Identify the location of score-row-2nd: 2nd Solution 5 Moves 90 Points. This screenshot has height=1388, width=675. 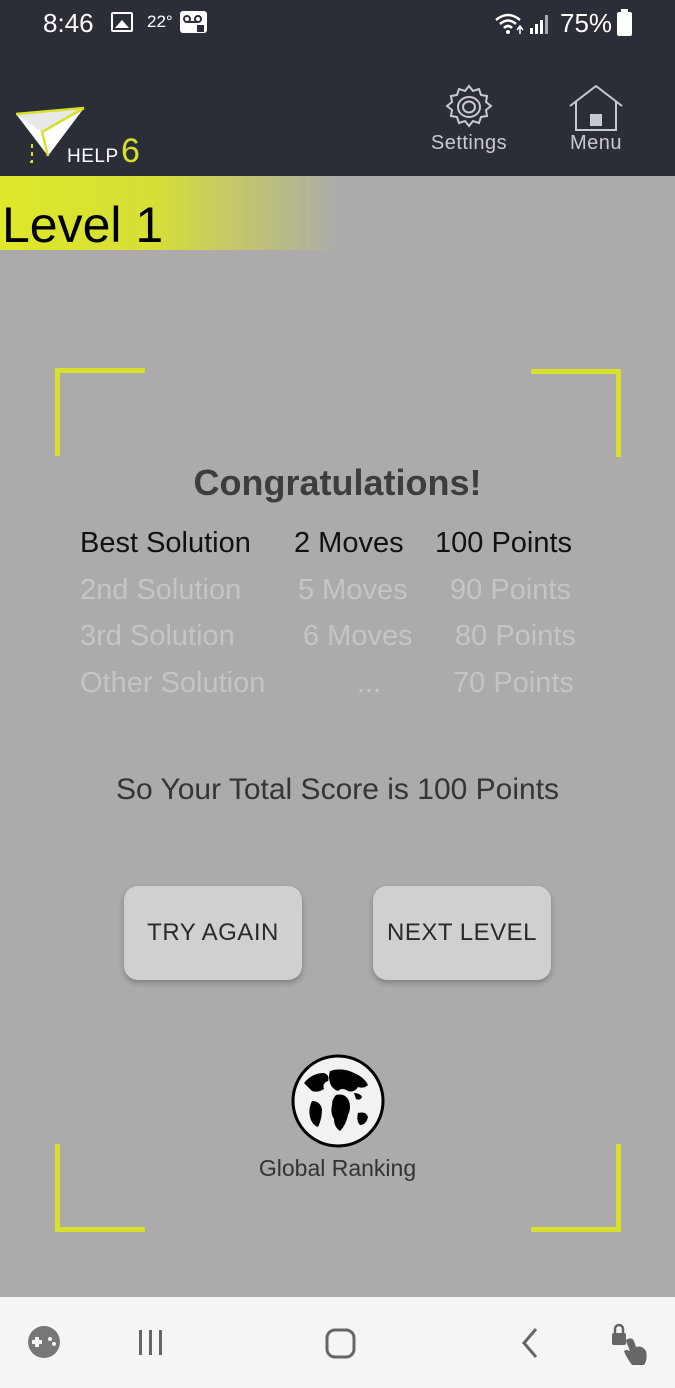
(337, 594).